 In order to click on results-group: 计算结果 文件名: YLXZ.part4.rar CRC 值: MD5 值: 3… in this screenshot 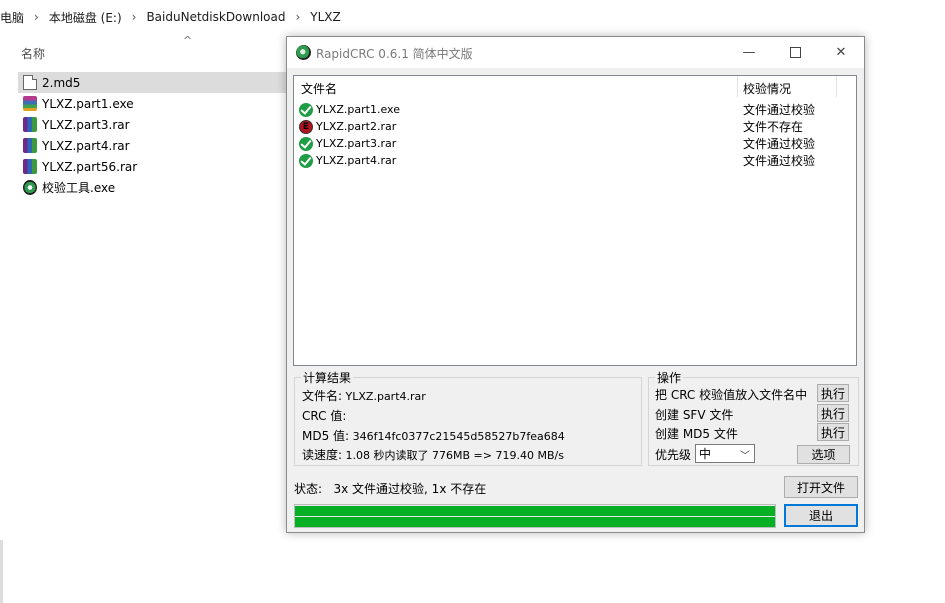, I will do `click(468, 417)`.